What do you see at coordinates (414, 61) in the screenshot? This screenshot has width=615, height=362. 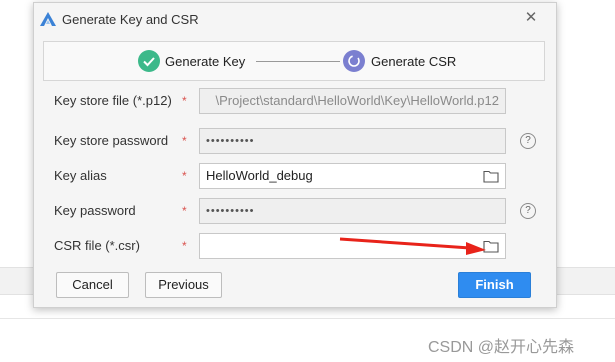 I see `step-generate-csr: Generate CSR` at bounding box center [414, 61].